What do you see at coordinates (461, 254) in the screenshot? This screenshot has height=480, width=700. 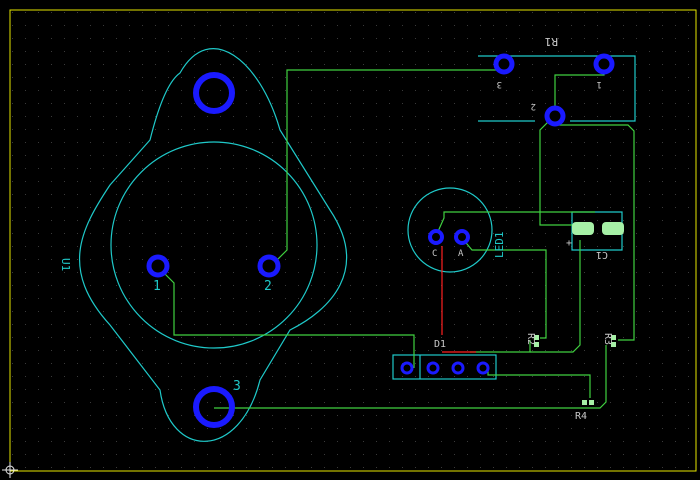 I see `led1-pin-a-label: A` at bounding box center [461, 254].